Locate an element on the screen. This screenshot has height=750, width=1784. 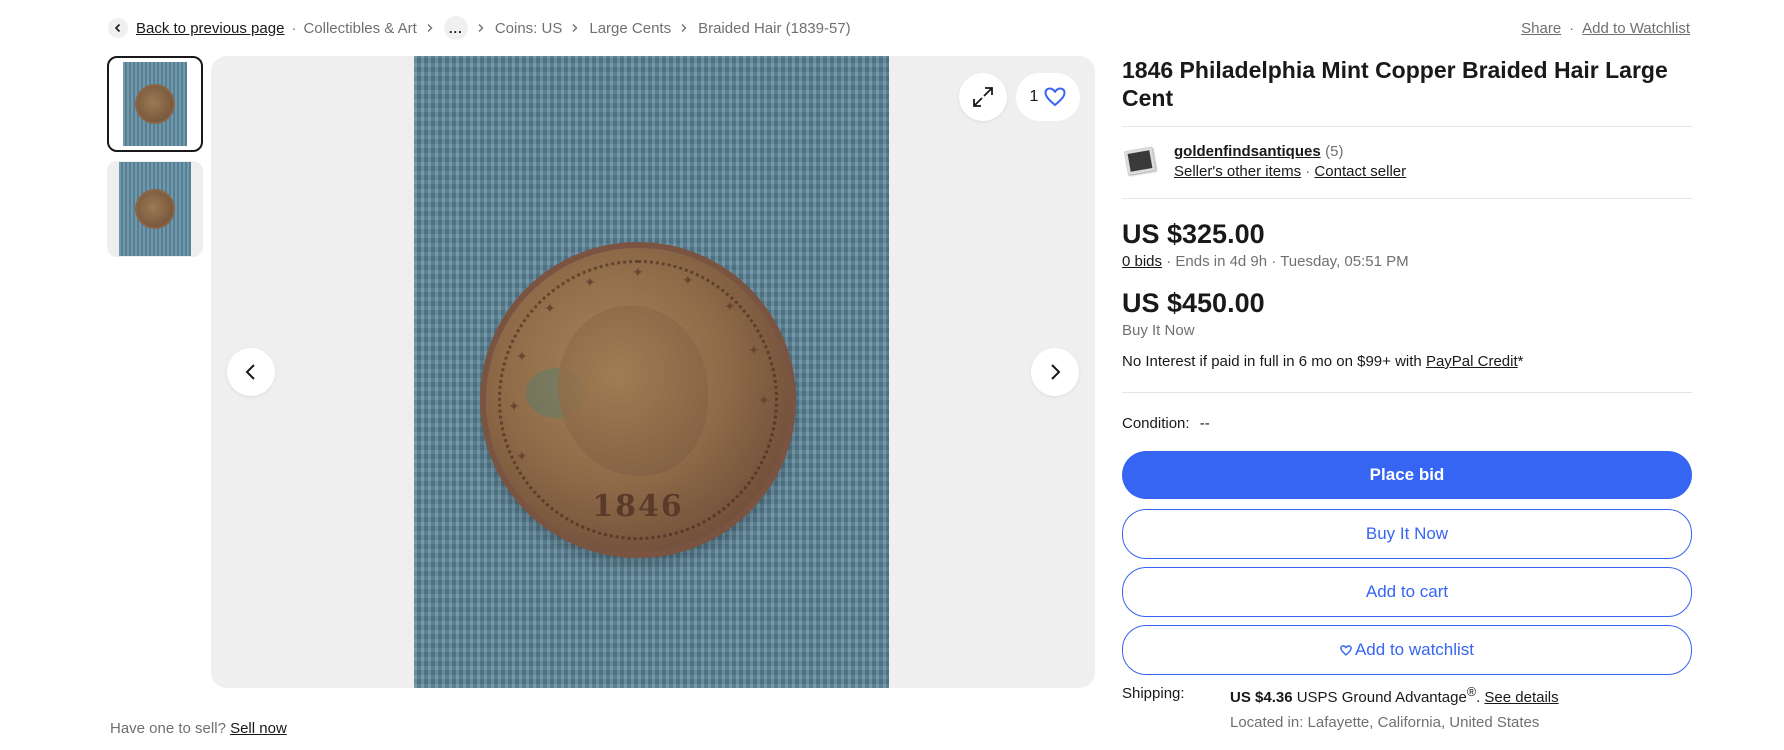
sell-prompt-text: Have one to sell? is located at coordinates (168, 728).